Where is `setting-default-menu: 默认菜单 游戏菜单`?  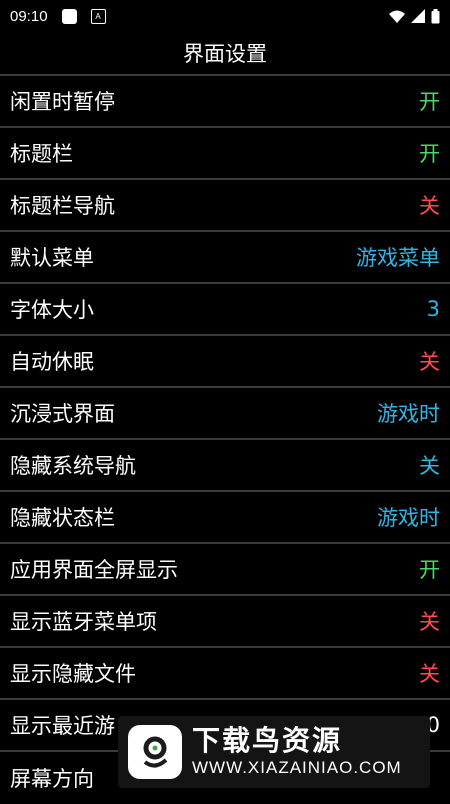 setting-default-menu: 默认菜单 游戏菜单 is located at coordinates (225, 258).